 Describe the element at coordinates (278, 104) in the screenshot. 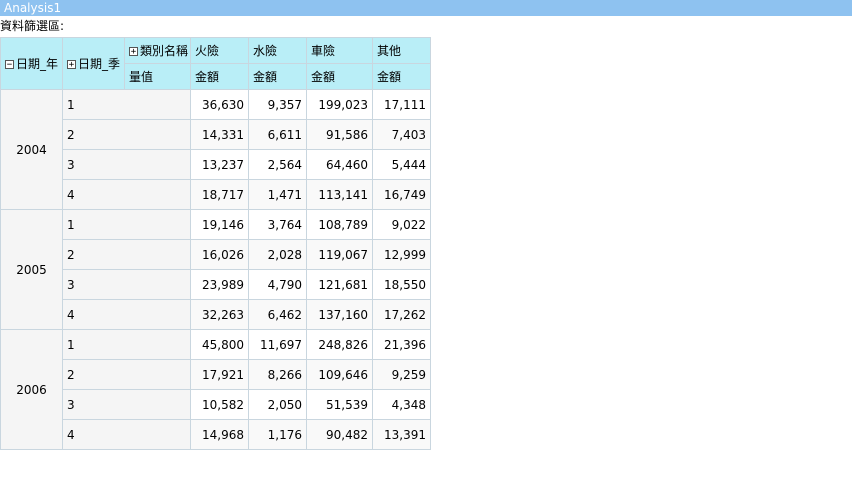

I see `value-cell: 9,357` at that location.